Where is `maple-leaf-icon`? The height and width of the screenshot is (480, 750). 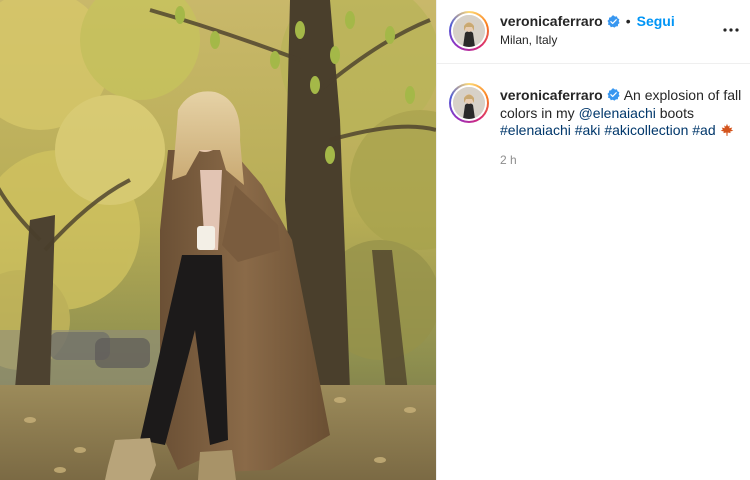 maple-leaf-icon is located at coordinates (726, 129).